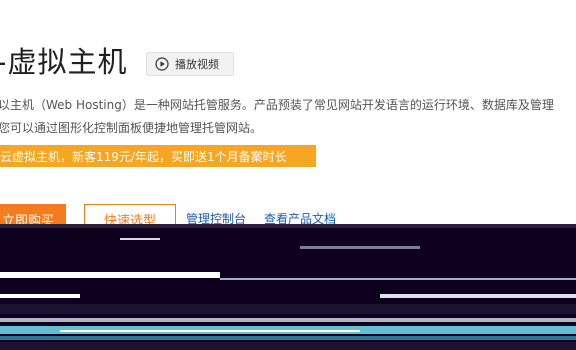  What do you see at coordinates (143, 156) in the screenshot?
I see `promo-text: 云虚拟主机，新客119元/年起，买即送1个月备案时长` at bounding box center [143, 156].